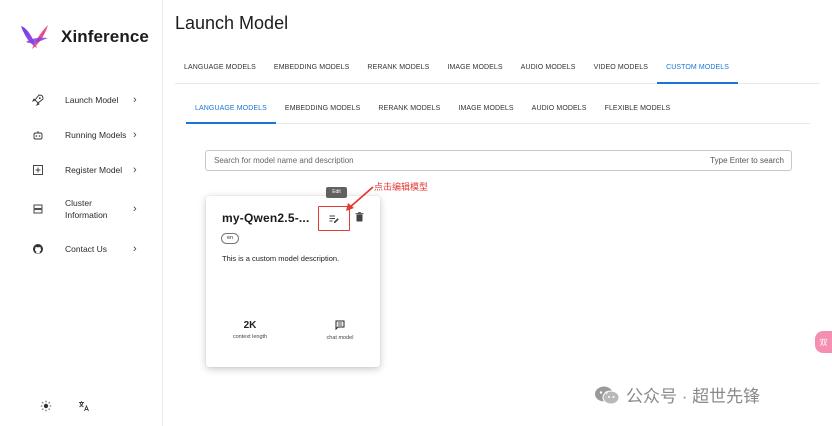  I want to click on page-title: Launch Model, so click(232, 23).